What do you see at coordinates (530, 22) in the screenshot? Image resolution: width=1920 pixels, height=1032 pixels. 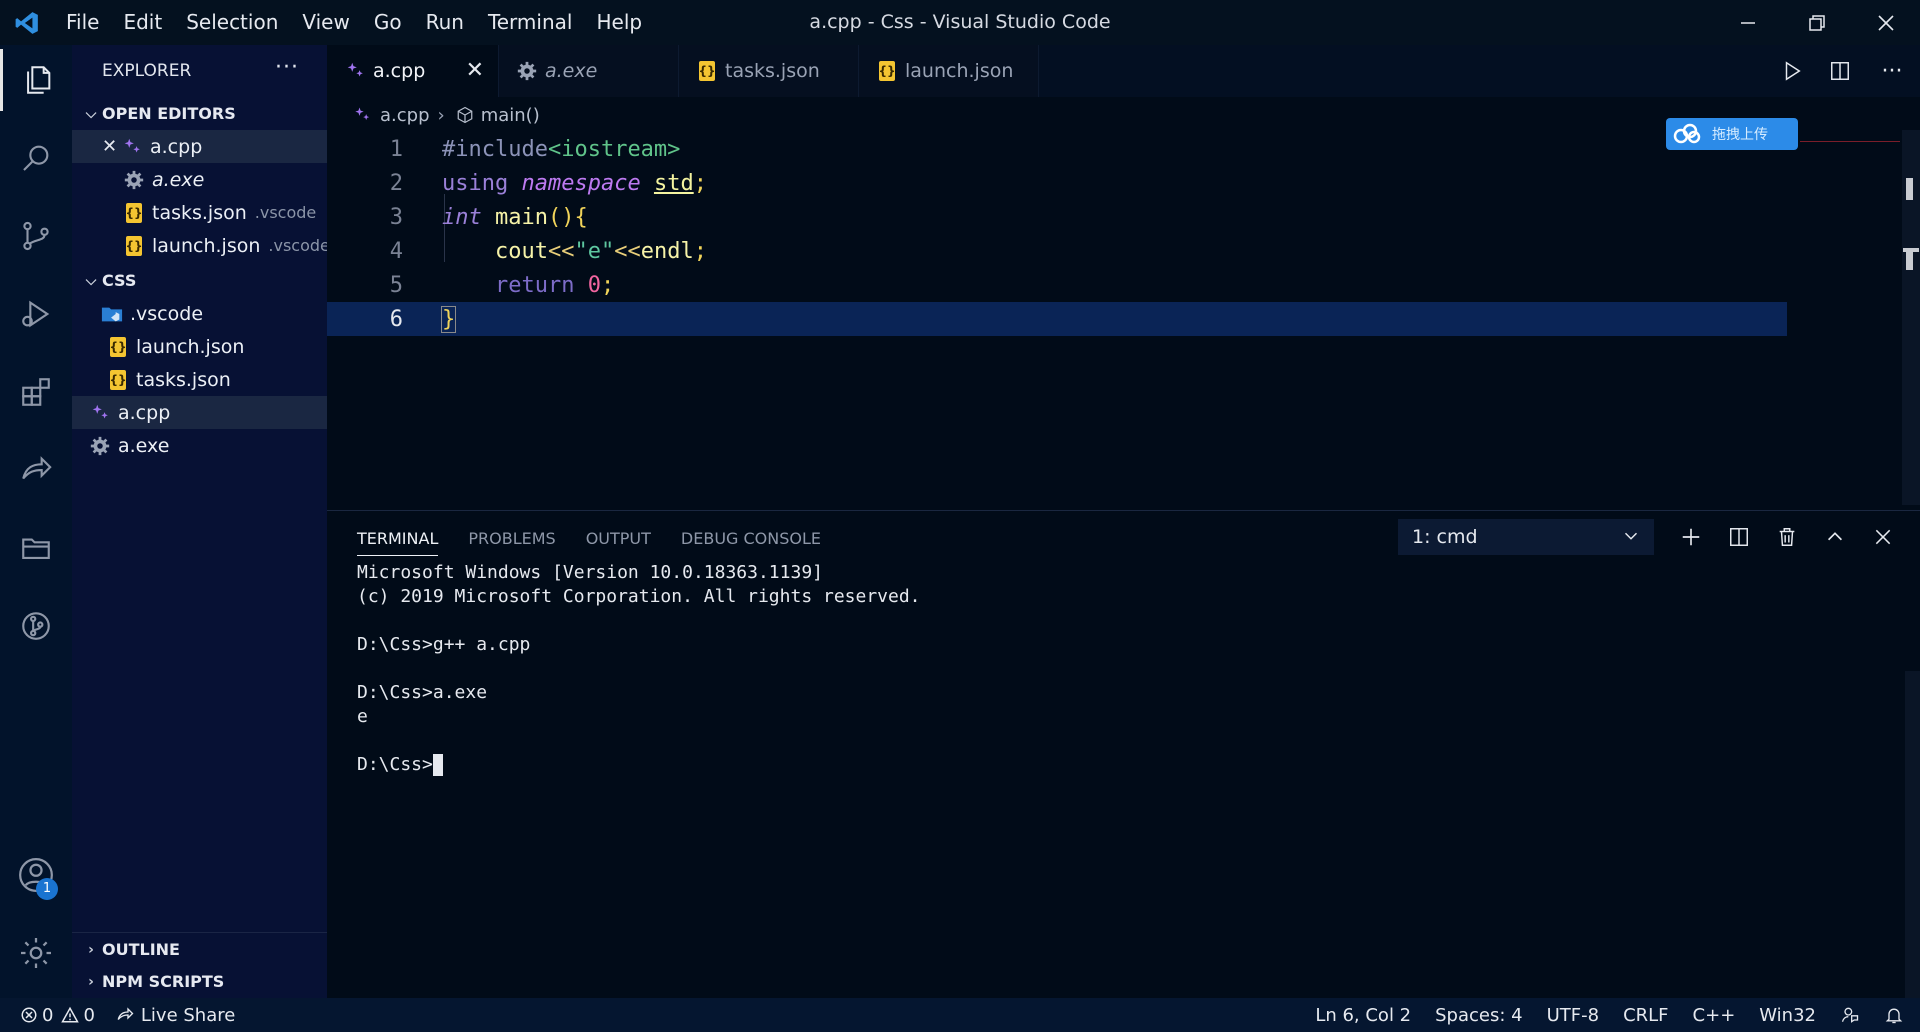 I see `menu-terminal: Terminal` at bounding box center [530, 22].